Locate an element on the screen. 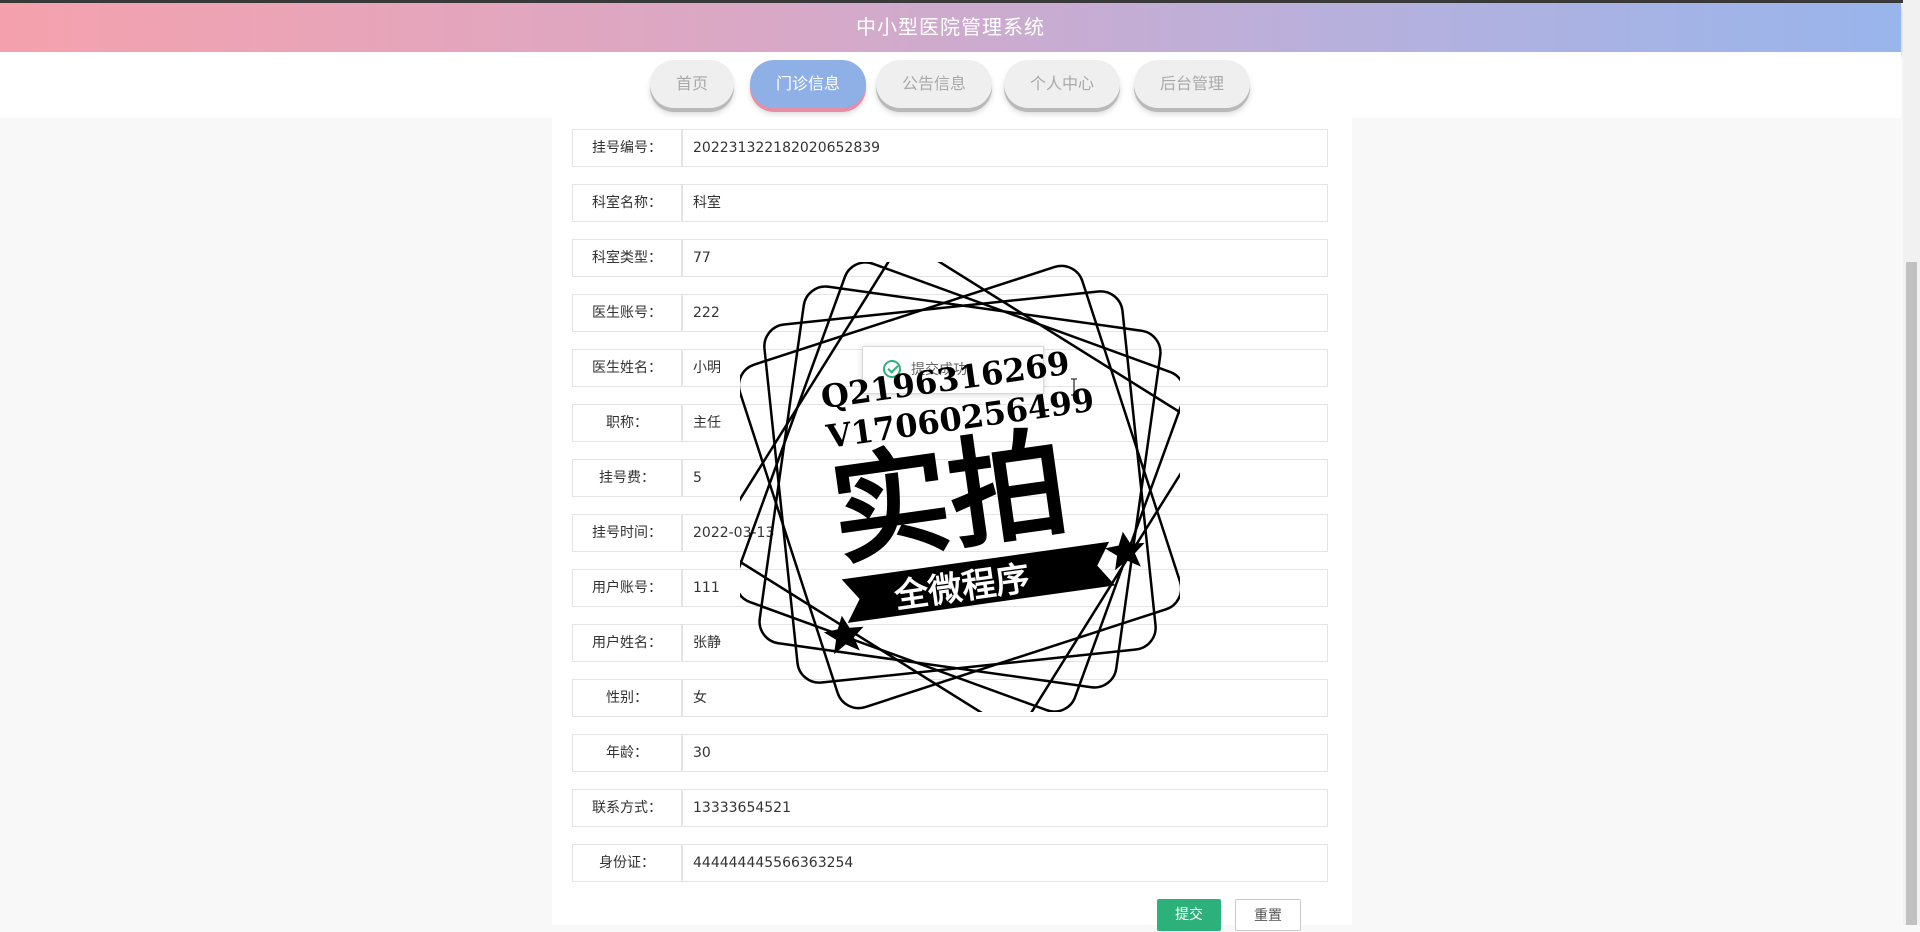  field-label: 职称： is located at coordinates (627, 423).